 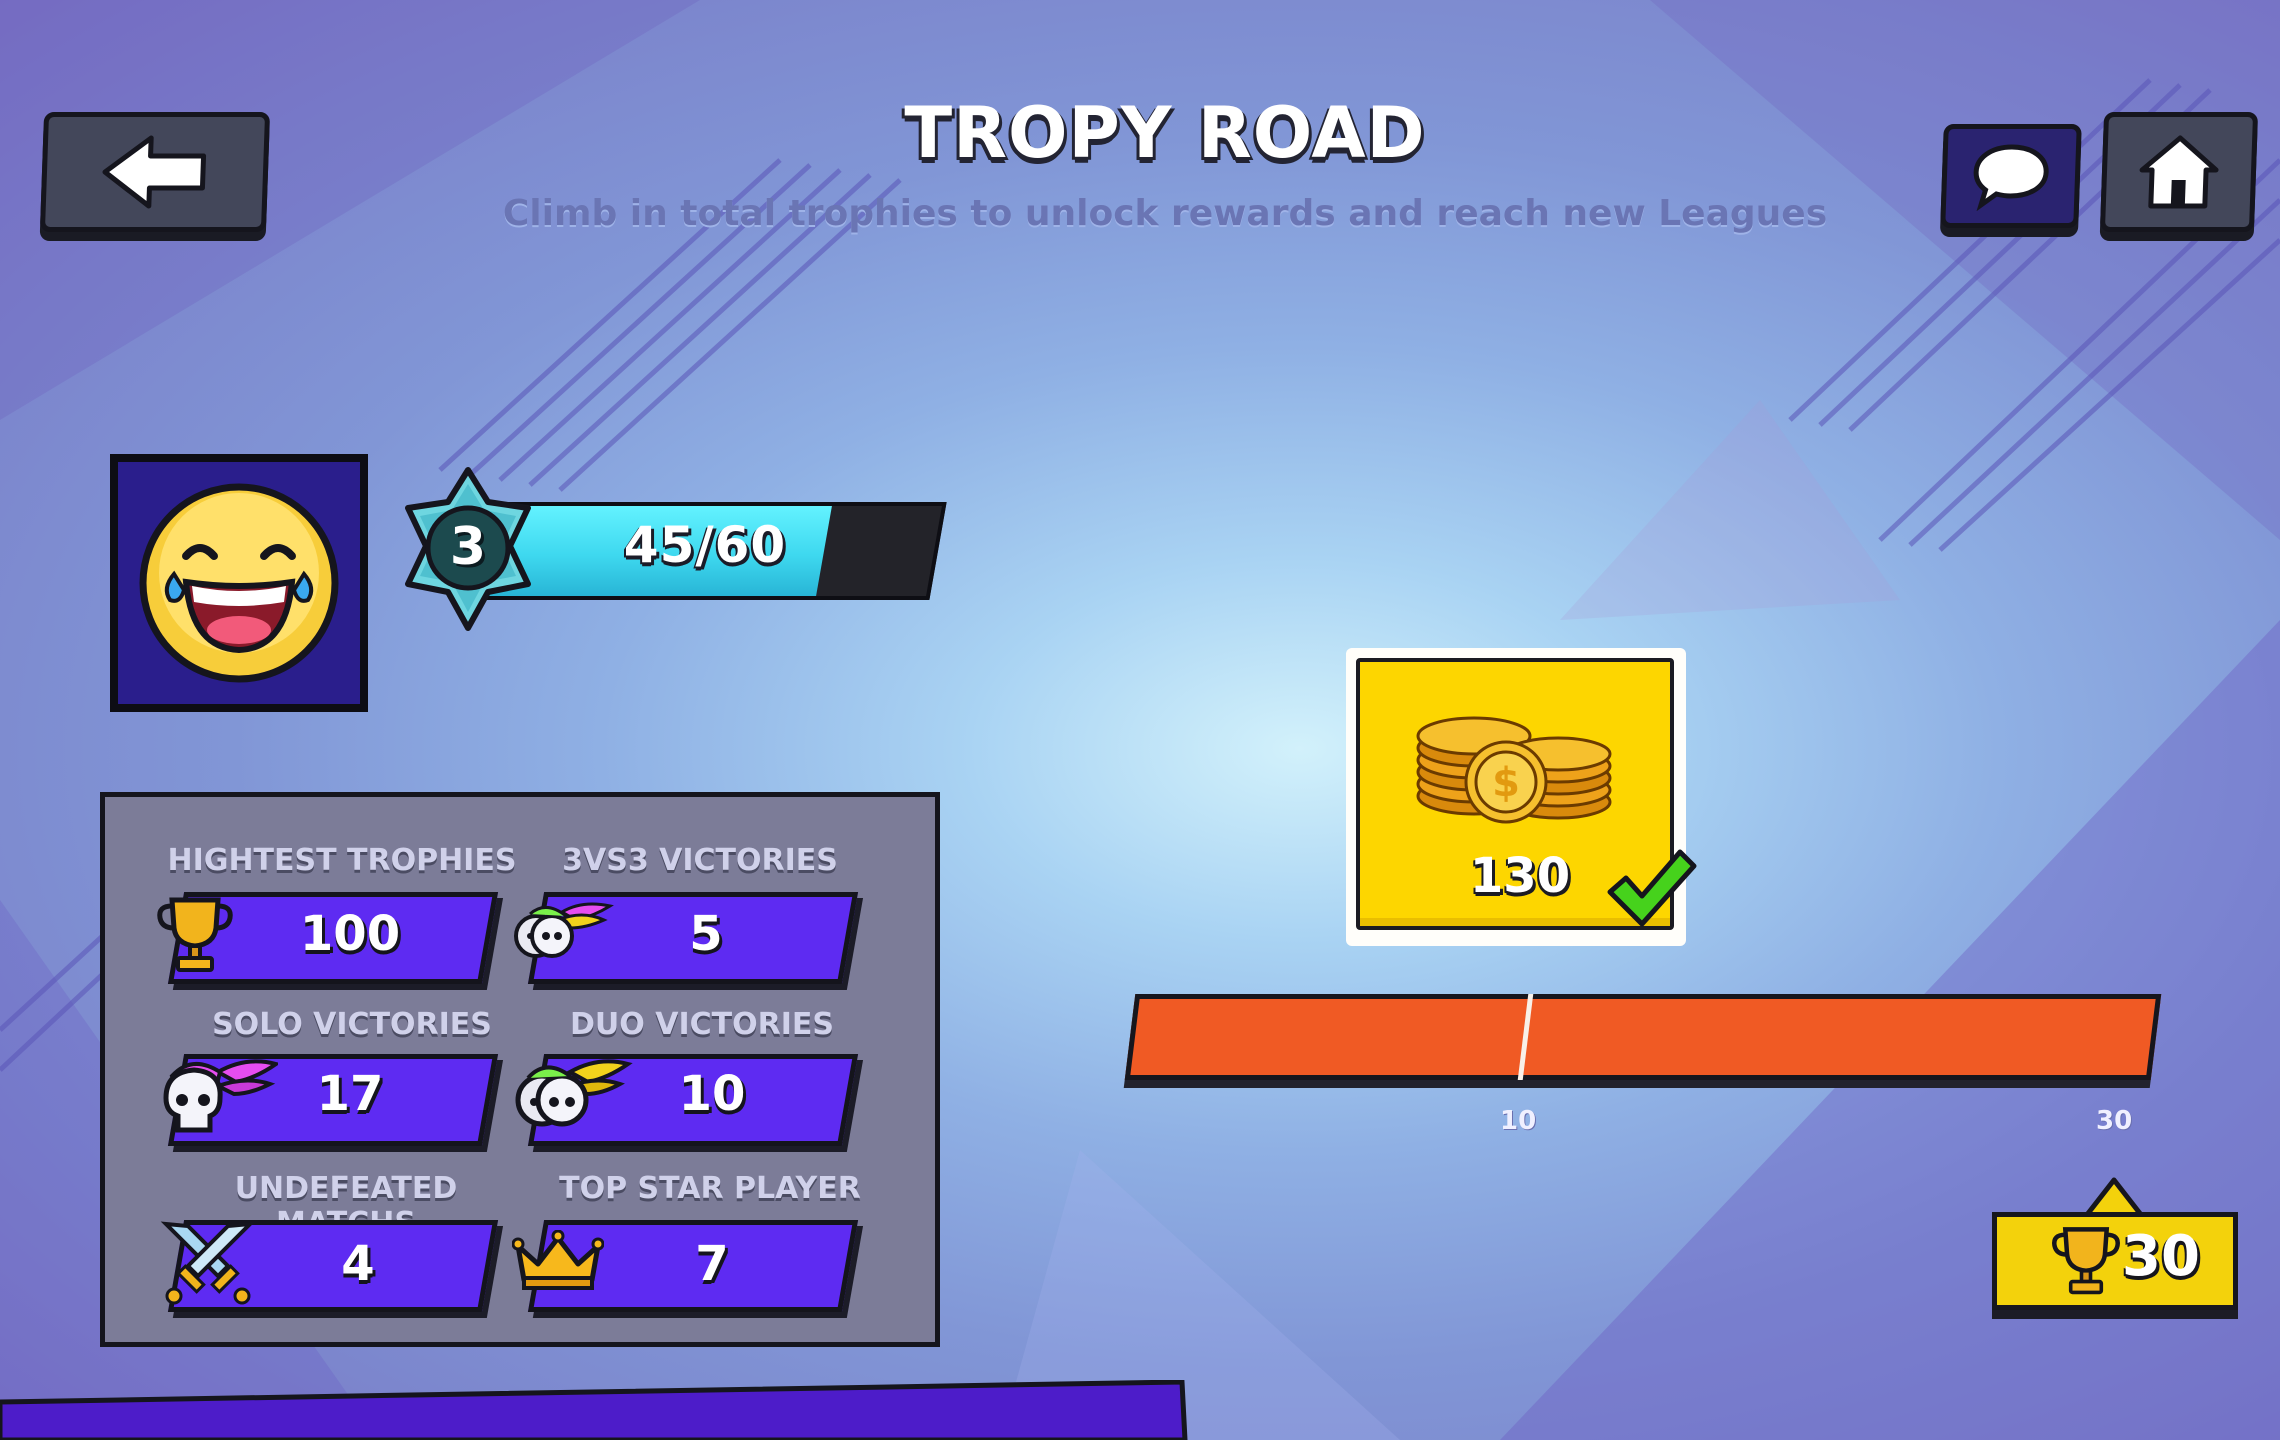 I want to click on victories-3v3-value: 5, so click(x=706, y=934).